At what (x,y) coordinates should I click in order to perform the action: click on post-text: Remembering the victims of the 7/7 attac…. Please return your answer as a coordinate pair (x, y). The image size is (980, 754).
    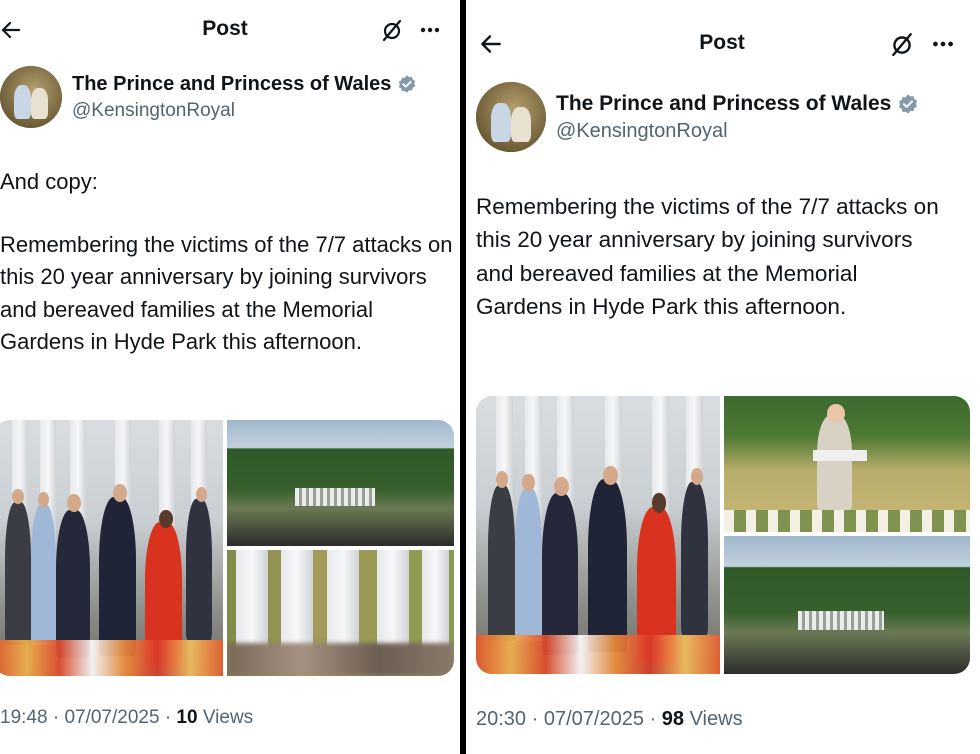
    Looking at the image, I should click on (711, 271).